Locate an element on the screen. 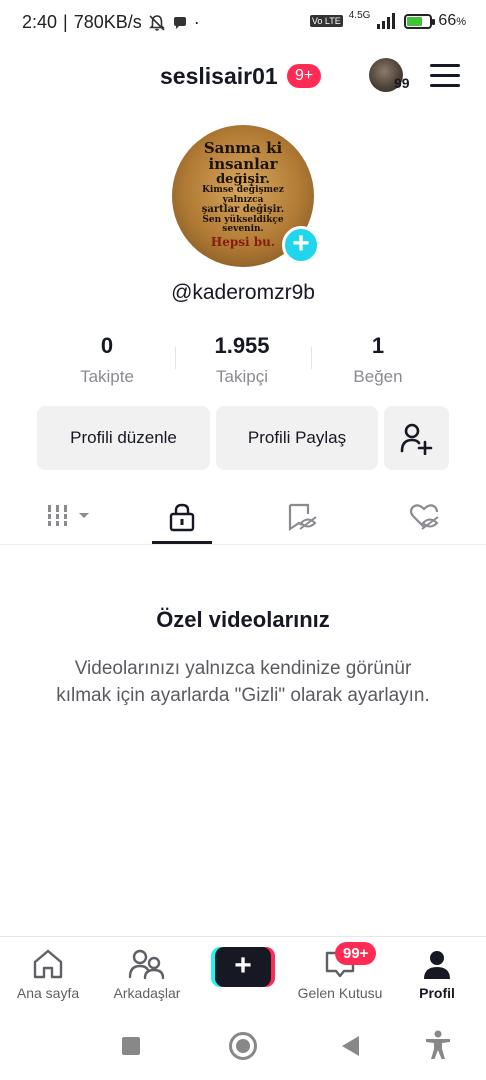  friends-icon is located at coordinates (146, 964).